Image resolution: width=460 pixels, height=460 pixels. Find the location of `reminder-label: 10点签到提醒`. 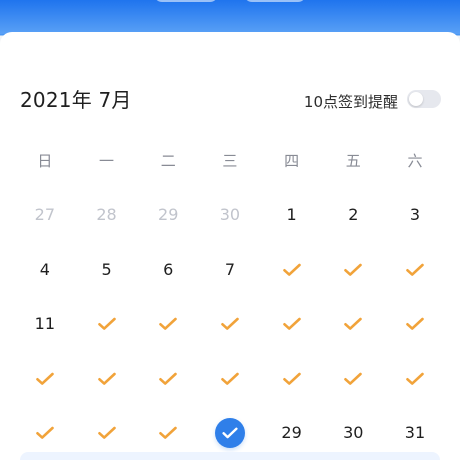

reminder-label: 10点签到提醒 is located at coordinates (350, 102).